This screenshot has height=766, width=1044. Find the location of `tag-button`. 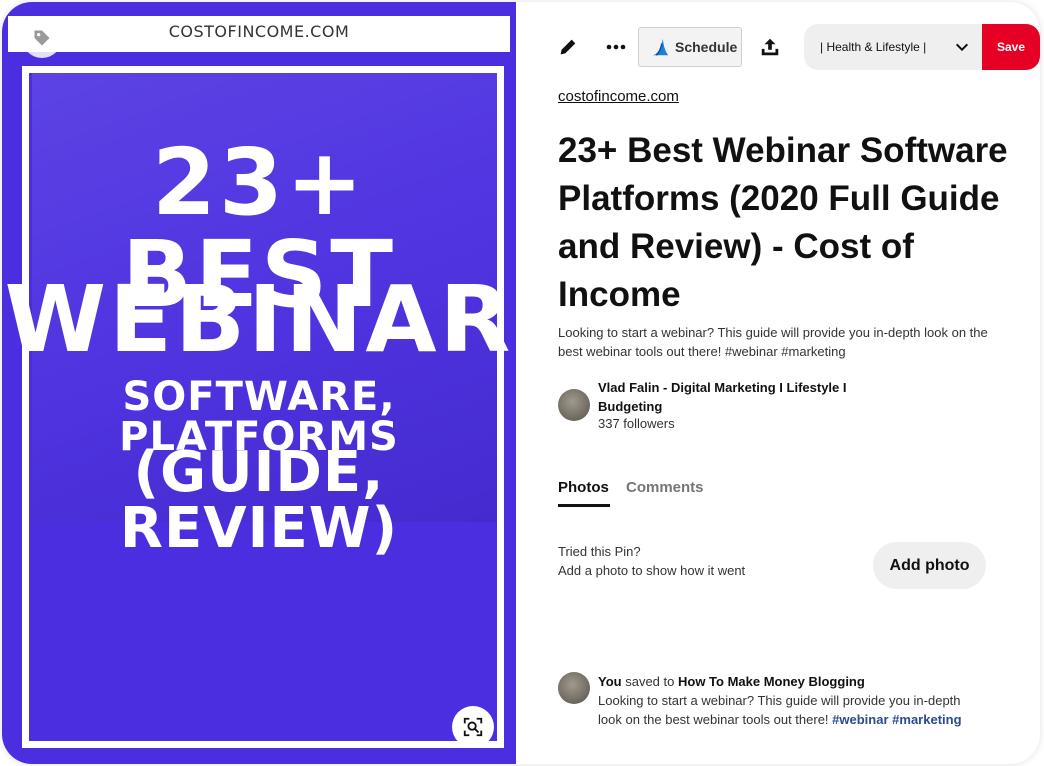

tag-button is located at coordinates (42, 38).